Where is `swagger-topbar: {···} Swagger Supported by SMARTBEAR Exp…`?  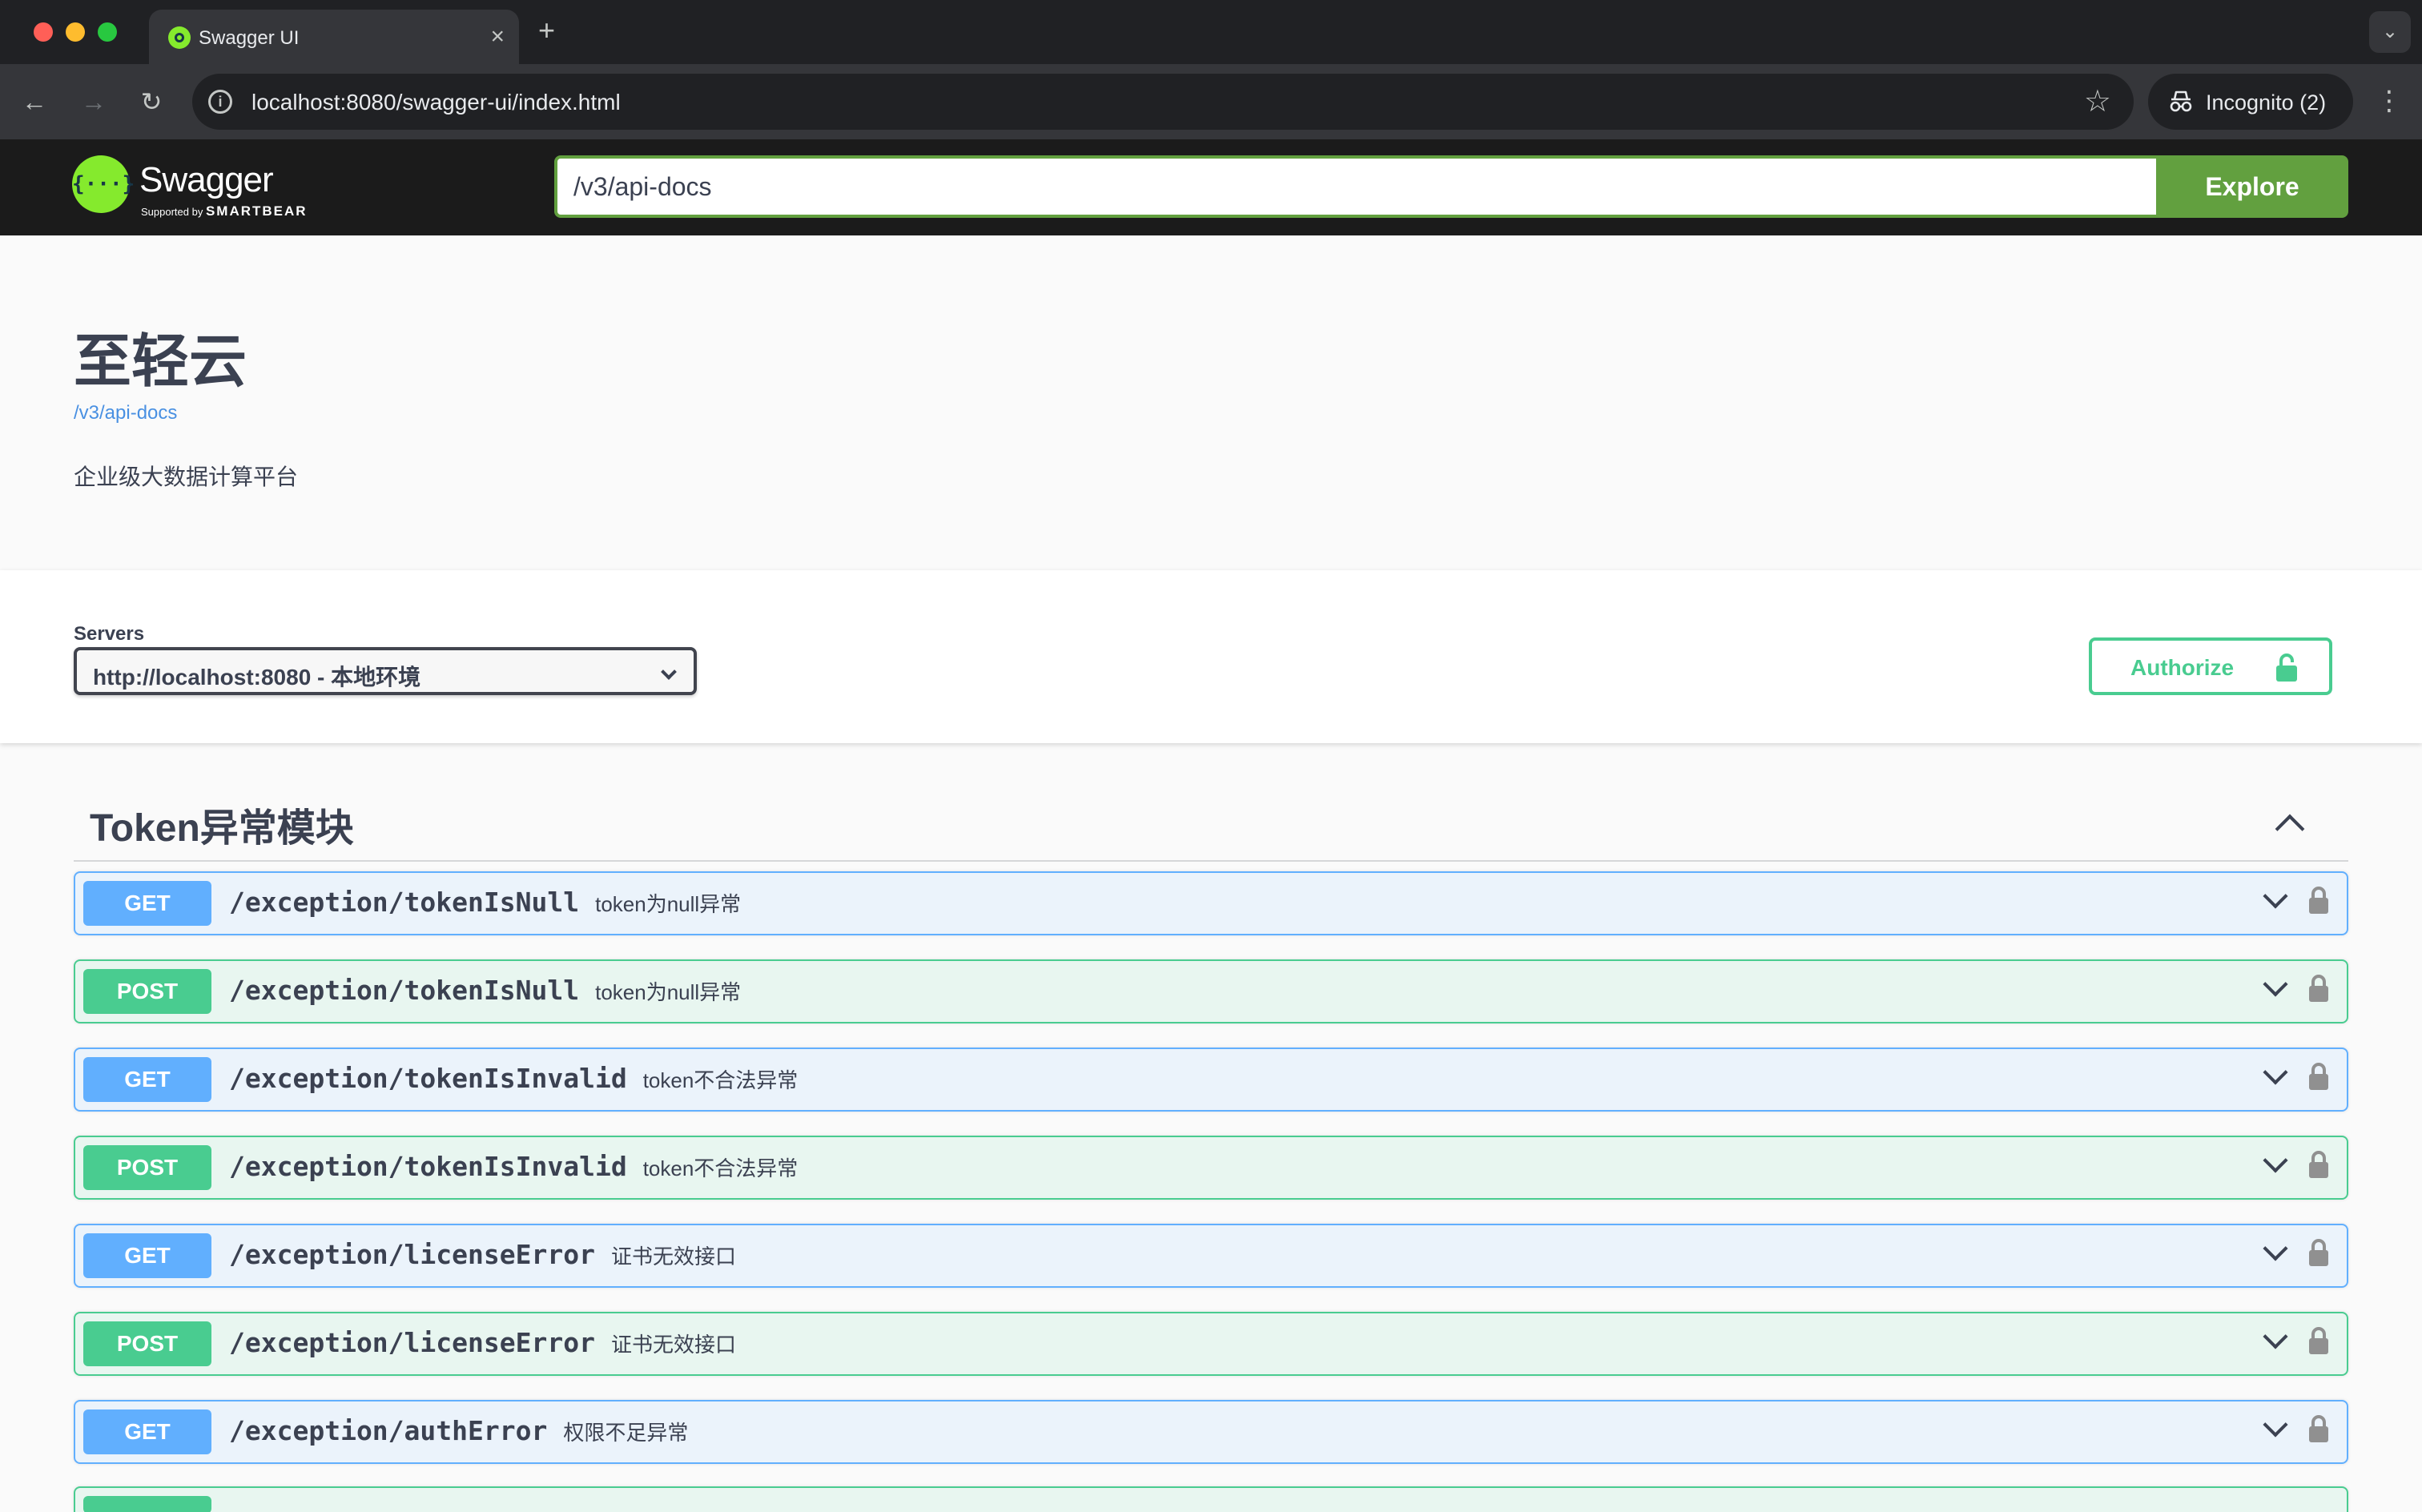
swagger-topbar: {···} Swagger Supported by SMARTBEAR Exp… is located at coordinates (1211, 187).